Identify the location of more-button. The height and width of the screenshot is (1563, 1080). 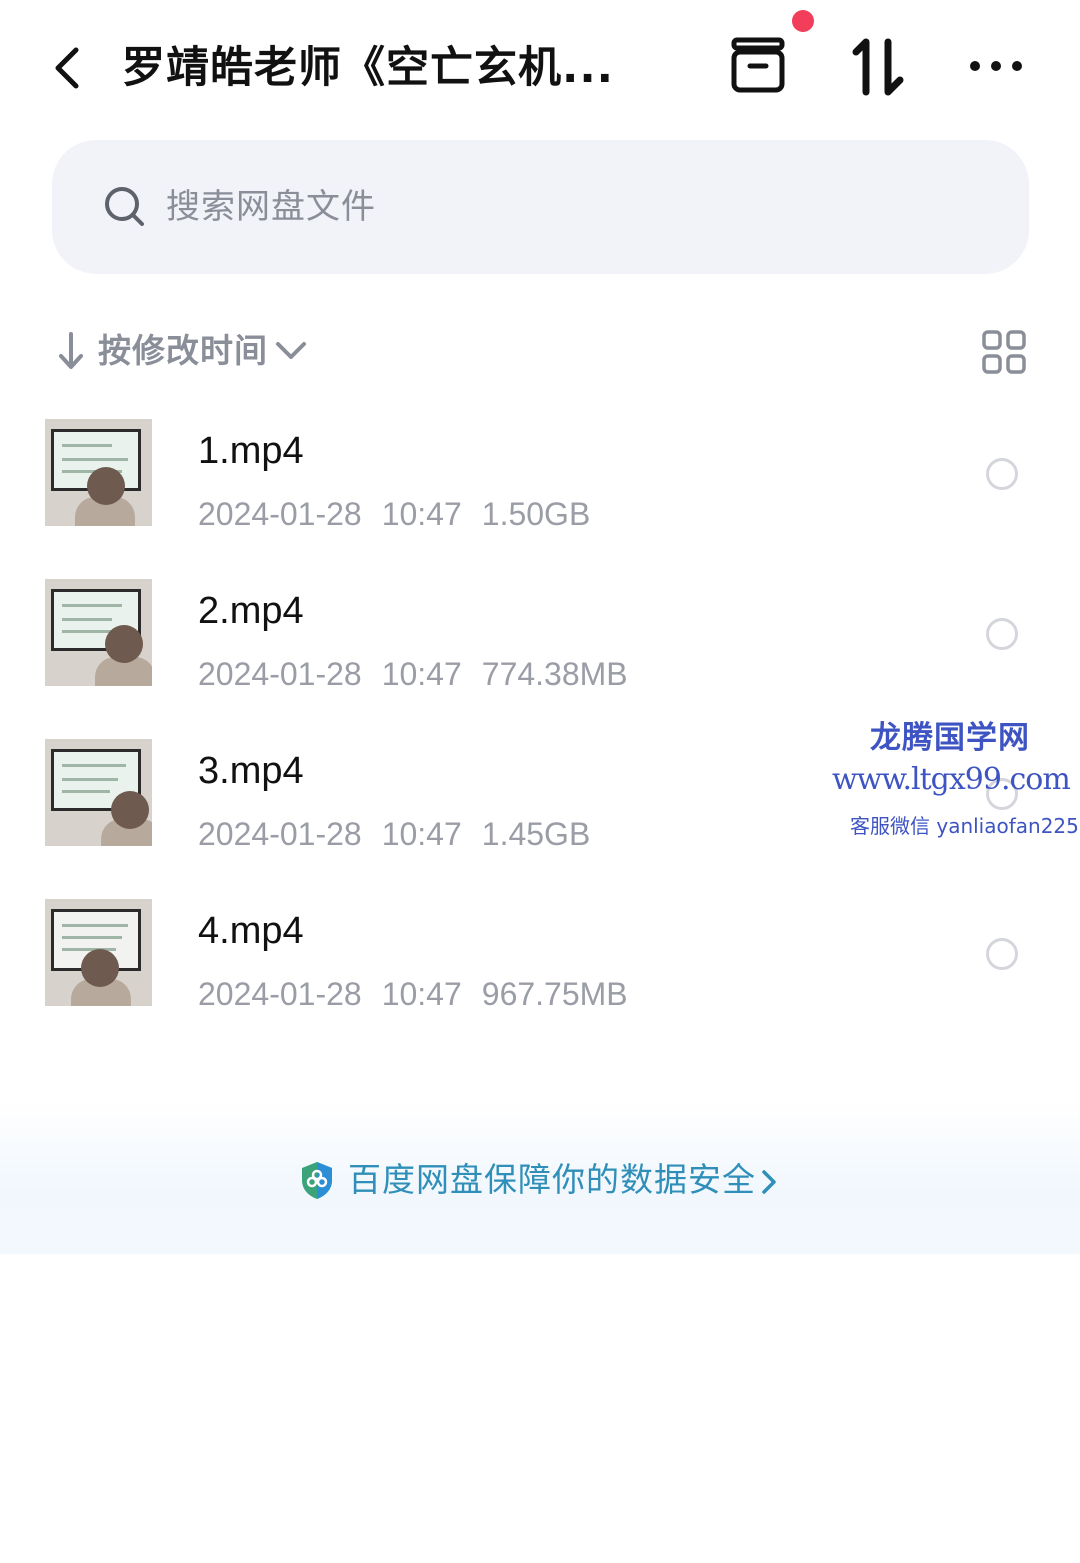
(997, 66).